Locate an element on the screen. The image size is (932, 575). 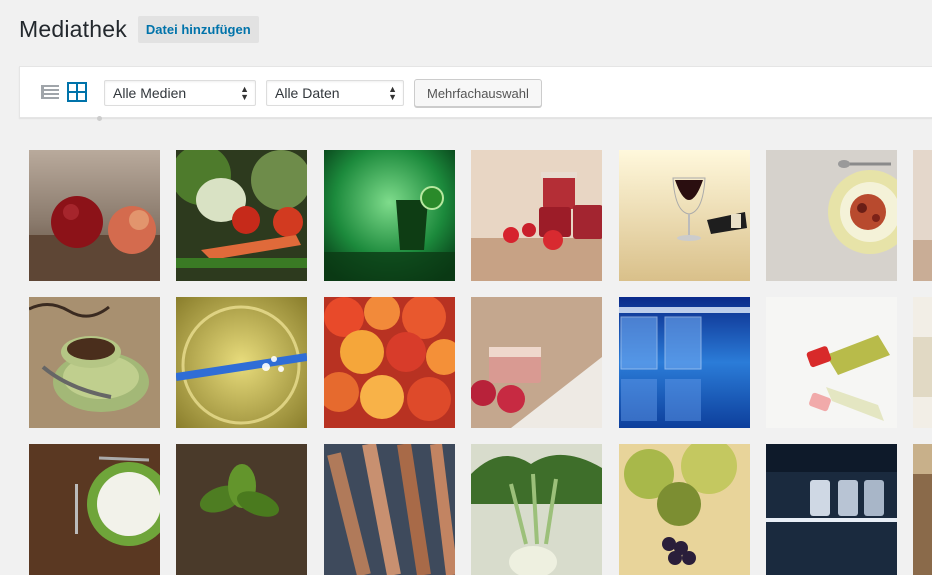
date-filter: Alle Daten ▲ ▼ is located at coordinates (335, 93).